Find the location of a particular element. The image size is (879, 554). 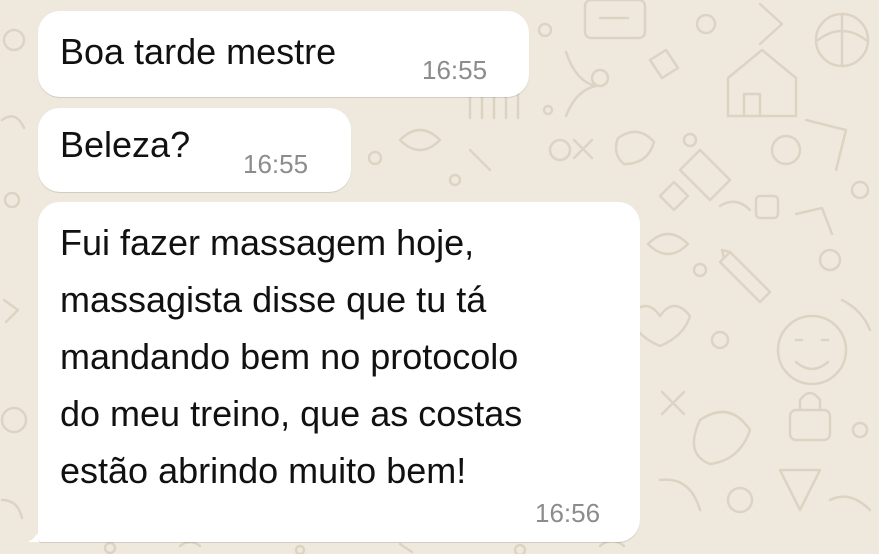

message-line: mandando bem no protocolo is located at coordinates (289, 356).